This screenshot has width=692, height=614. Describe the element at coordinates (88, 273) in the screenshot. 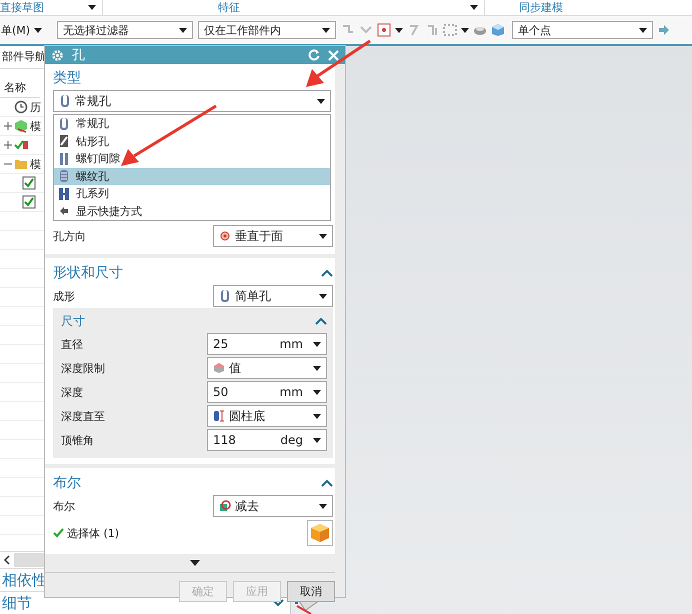

I see `section-title: 形状和尺寸` at that location.